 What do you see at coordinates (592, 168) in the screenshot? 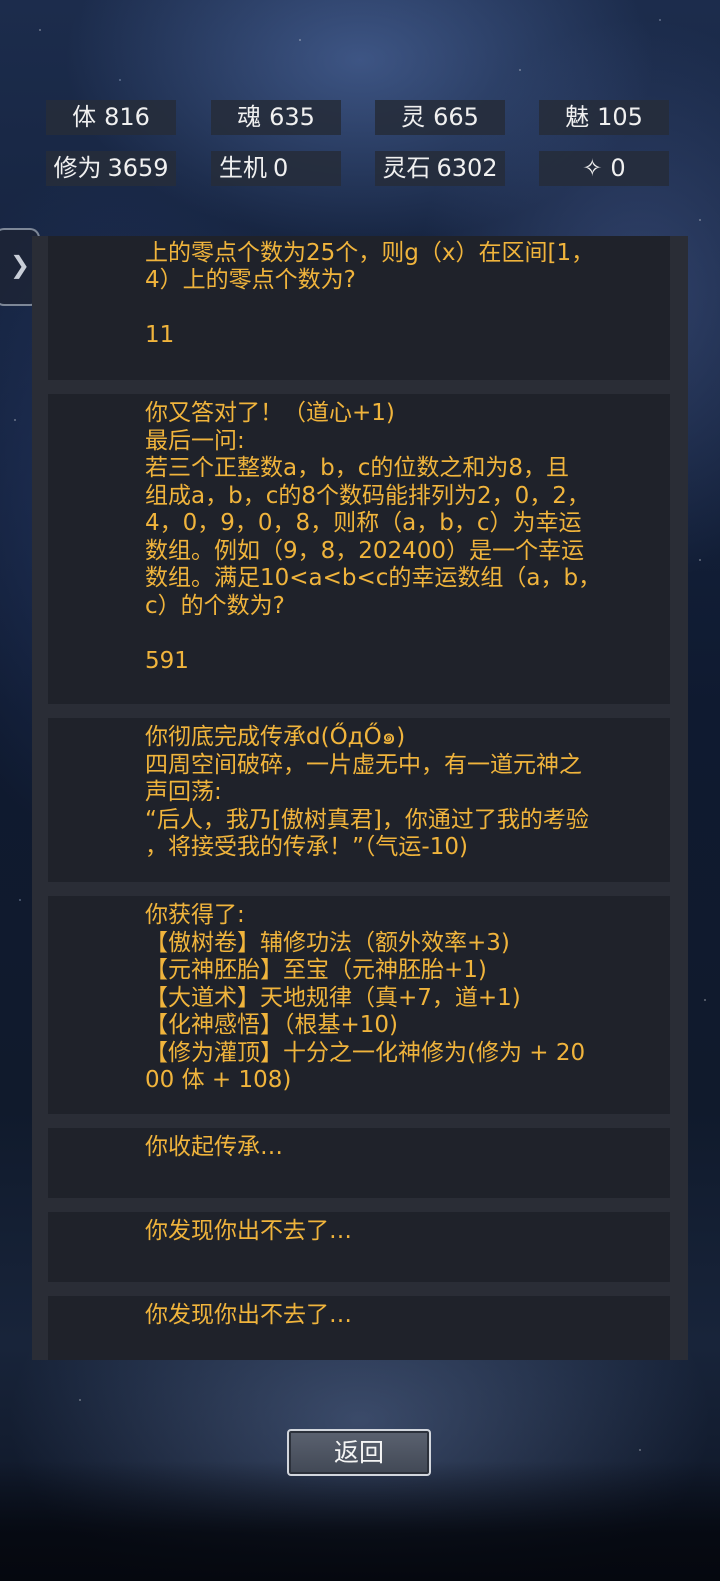
I see `sparkle-icon: ✧` at bounding box center [592, 168].